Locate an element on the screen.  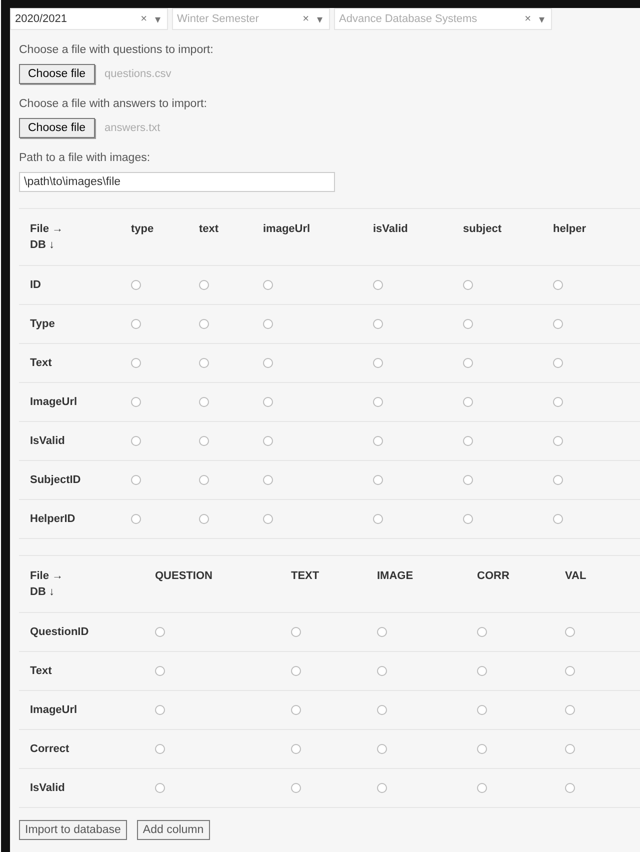
field-label: Path to a file with images: is located at coordinates (85, 158).